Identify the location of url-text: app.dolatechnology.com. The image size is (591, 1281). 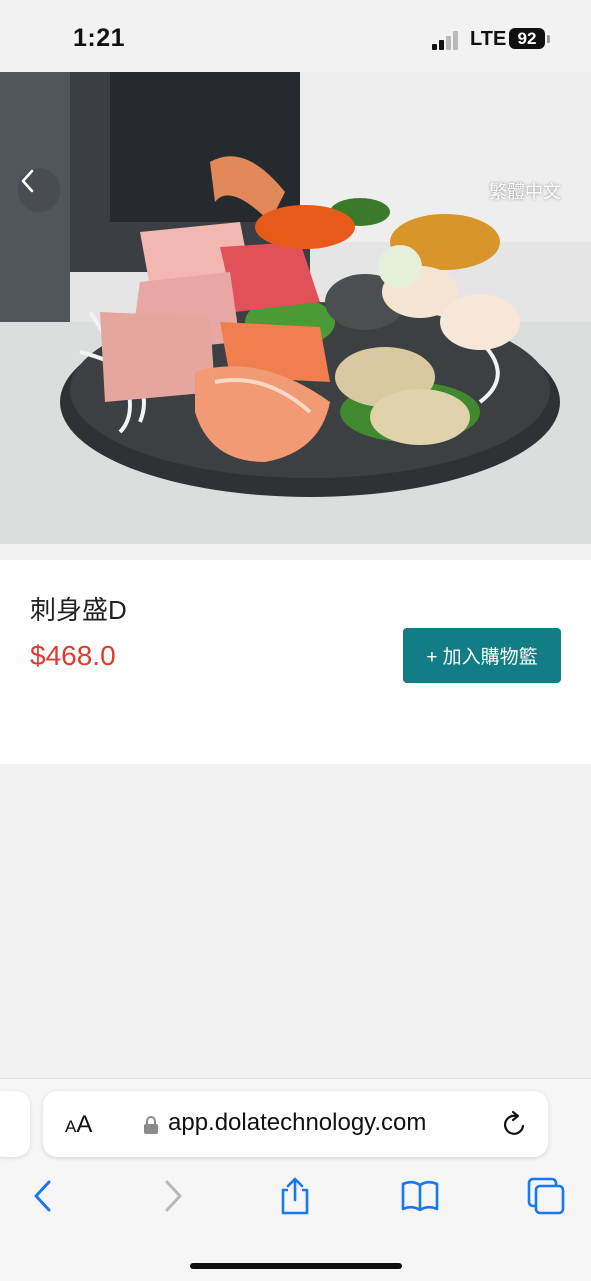
(297, 1123).